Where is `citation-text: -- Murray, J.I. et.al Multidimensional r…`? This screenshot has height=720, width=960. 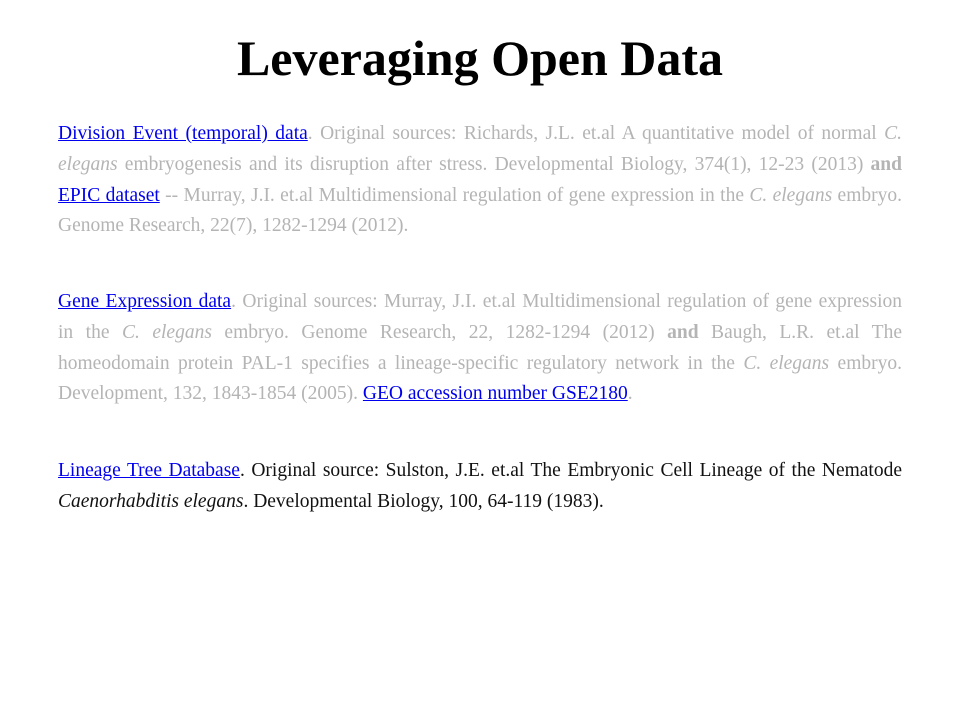 citation-text: -- Murray, J.I. et.al Multidimensional r… is located at coordinates (454, 195).